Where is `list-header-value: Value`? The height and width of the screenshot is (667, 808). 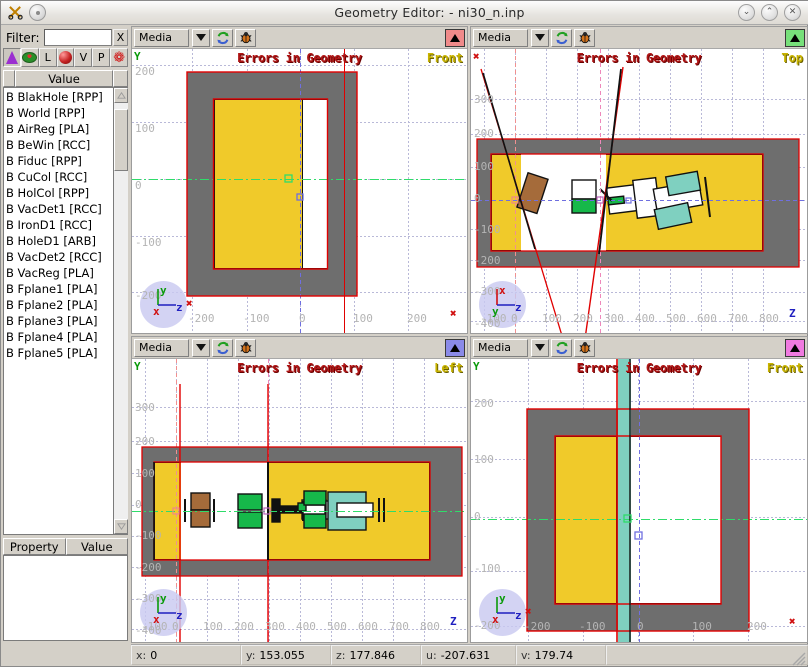 list-header-value: Value is located at coordinates (64, 78).